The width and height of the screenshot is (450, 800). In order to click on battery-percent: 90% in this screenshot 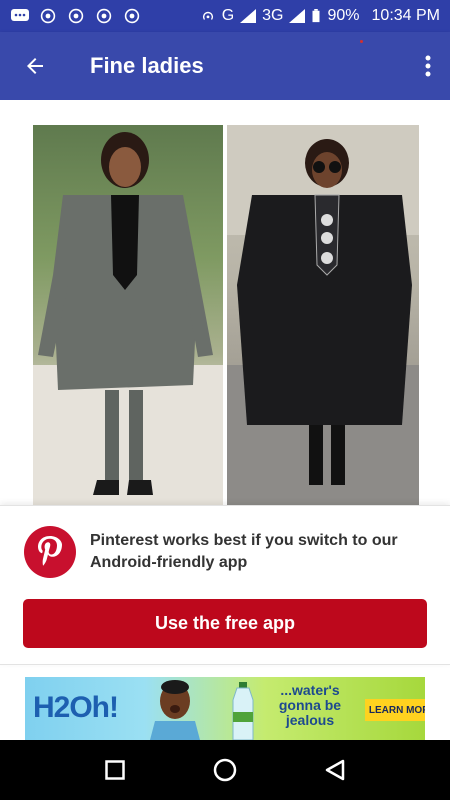, I will do `click(343, 15)`.